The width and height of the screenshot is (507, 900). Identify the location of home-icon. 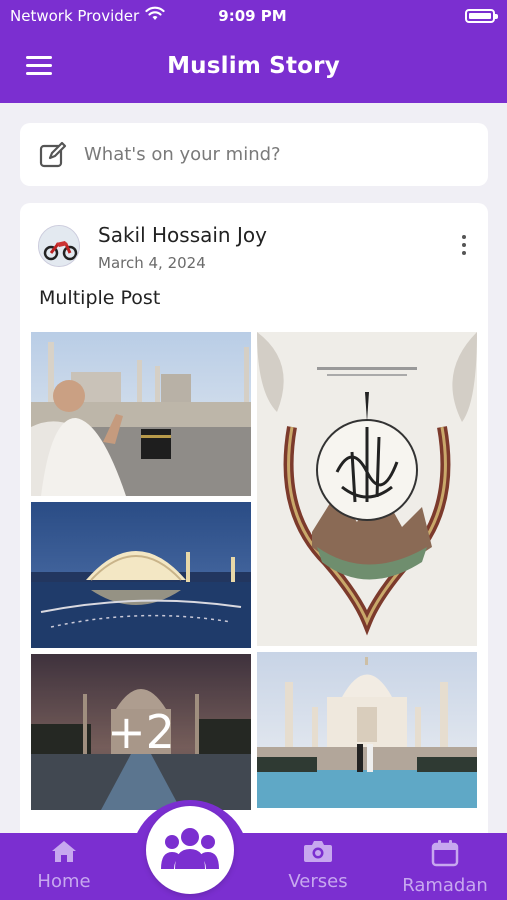
(64, 853).